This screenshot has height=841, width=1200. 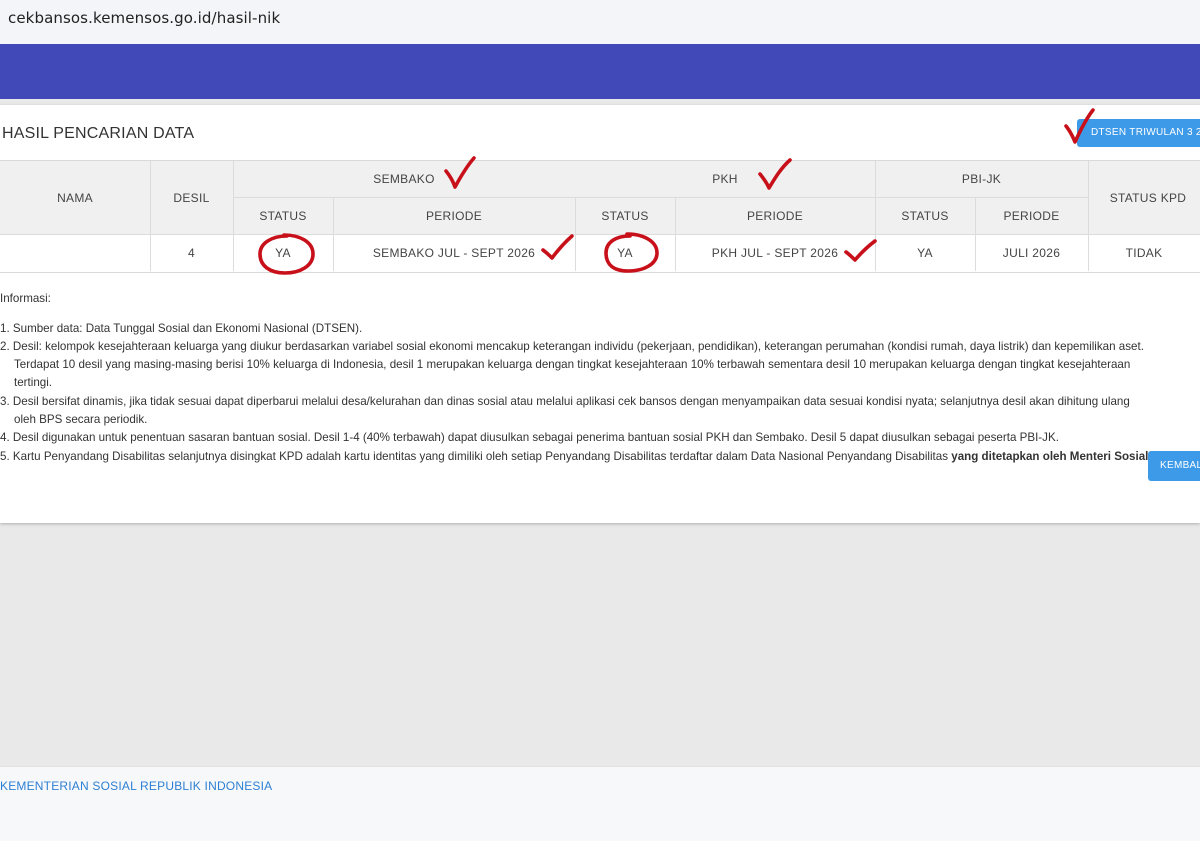 I want to click on dtsen-period-button: DTSEN TRIWULAN 3 2026, so click(x=1138, y=133).